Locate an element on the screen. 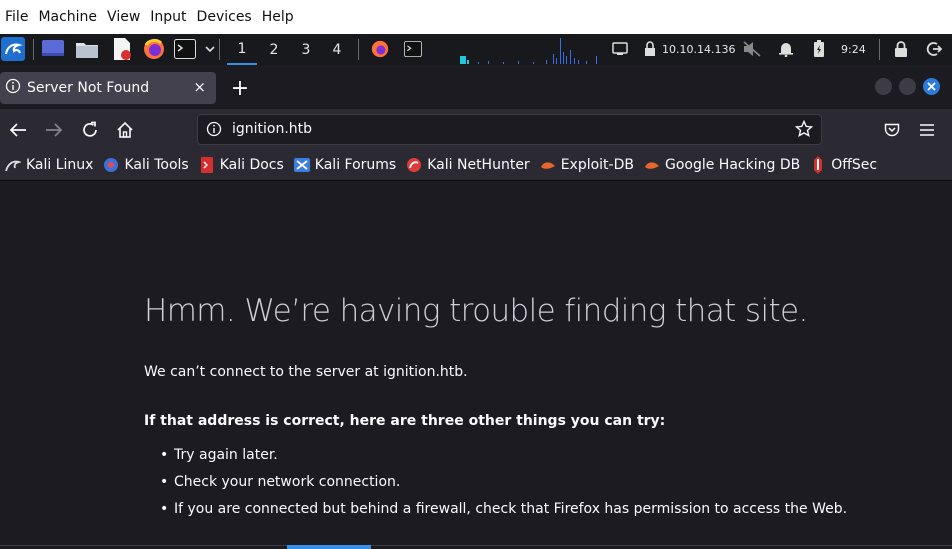 This screenshot has width=952, height=549. exploit-db-icon is located at coordinates (548, 165).